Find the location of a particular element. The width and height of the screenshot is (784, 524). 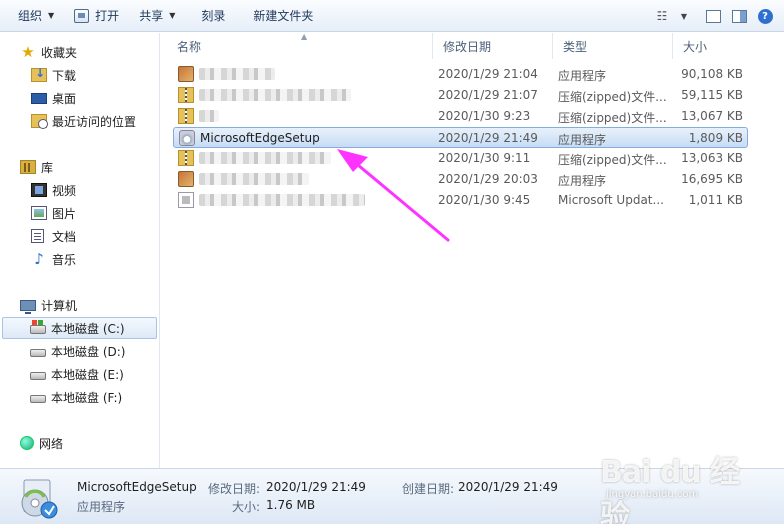

sidebar-item-computer: 计算机 is located at coordinates (48, 305).